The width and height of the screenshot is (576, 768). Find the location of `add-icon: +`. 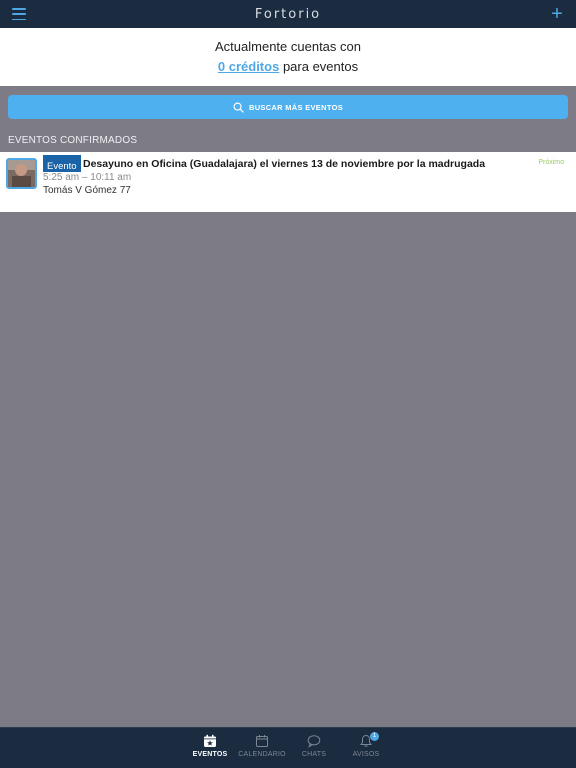

add-icon: + is located at coordinates (557, 14).